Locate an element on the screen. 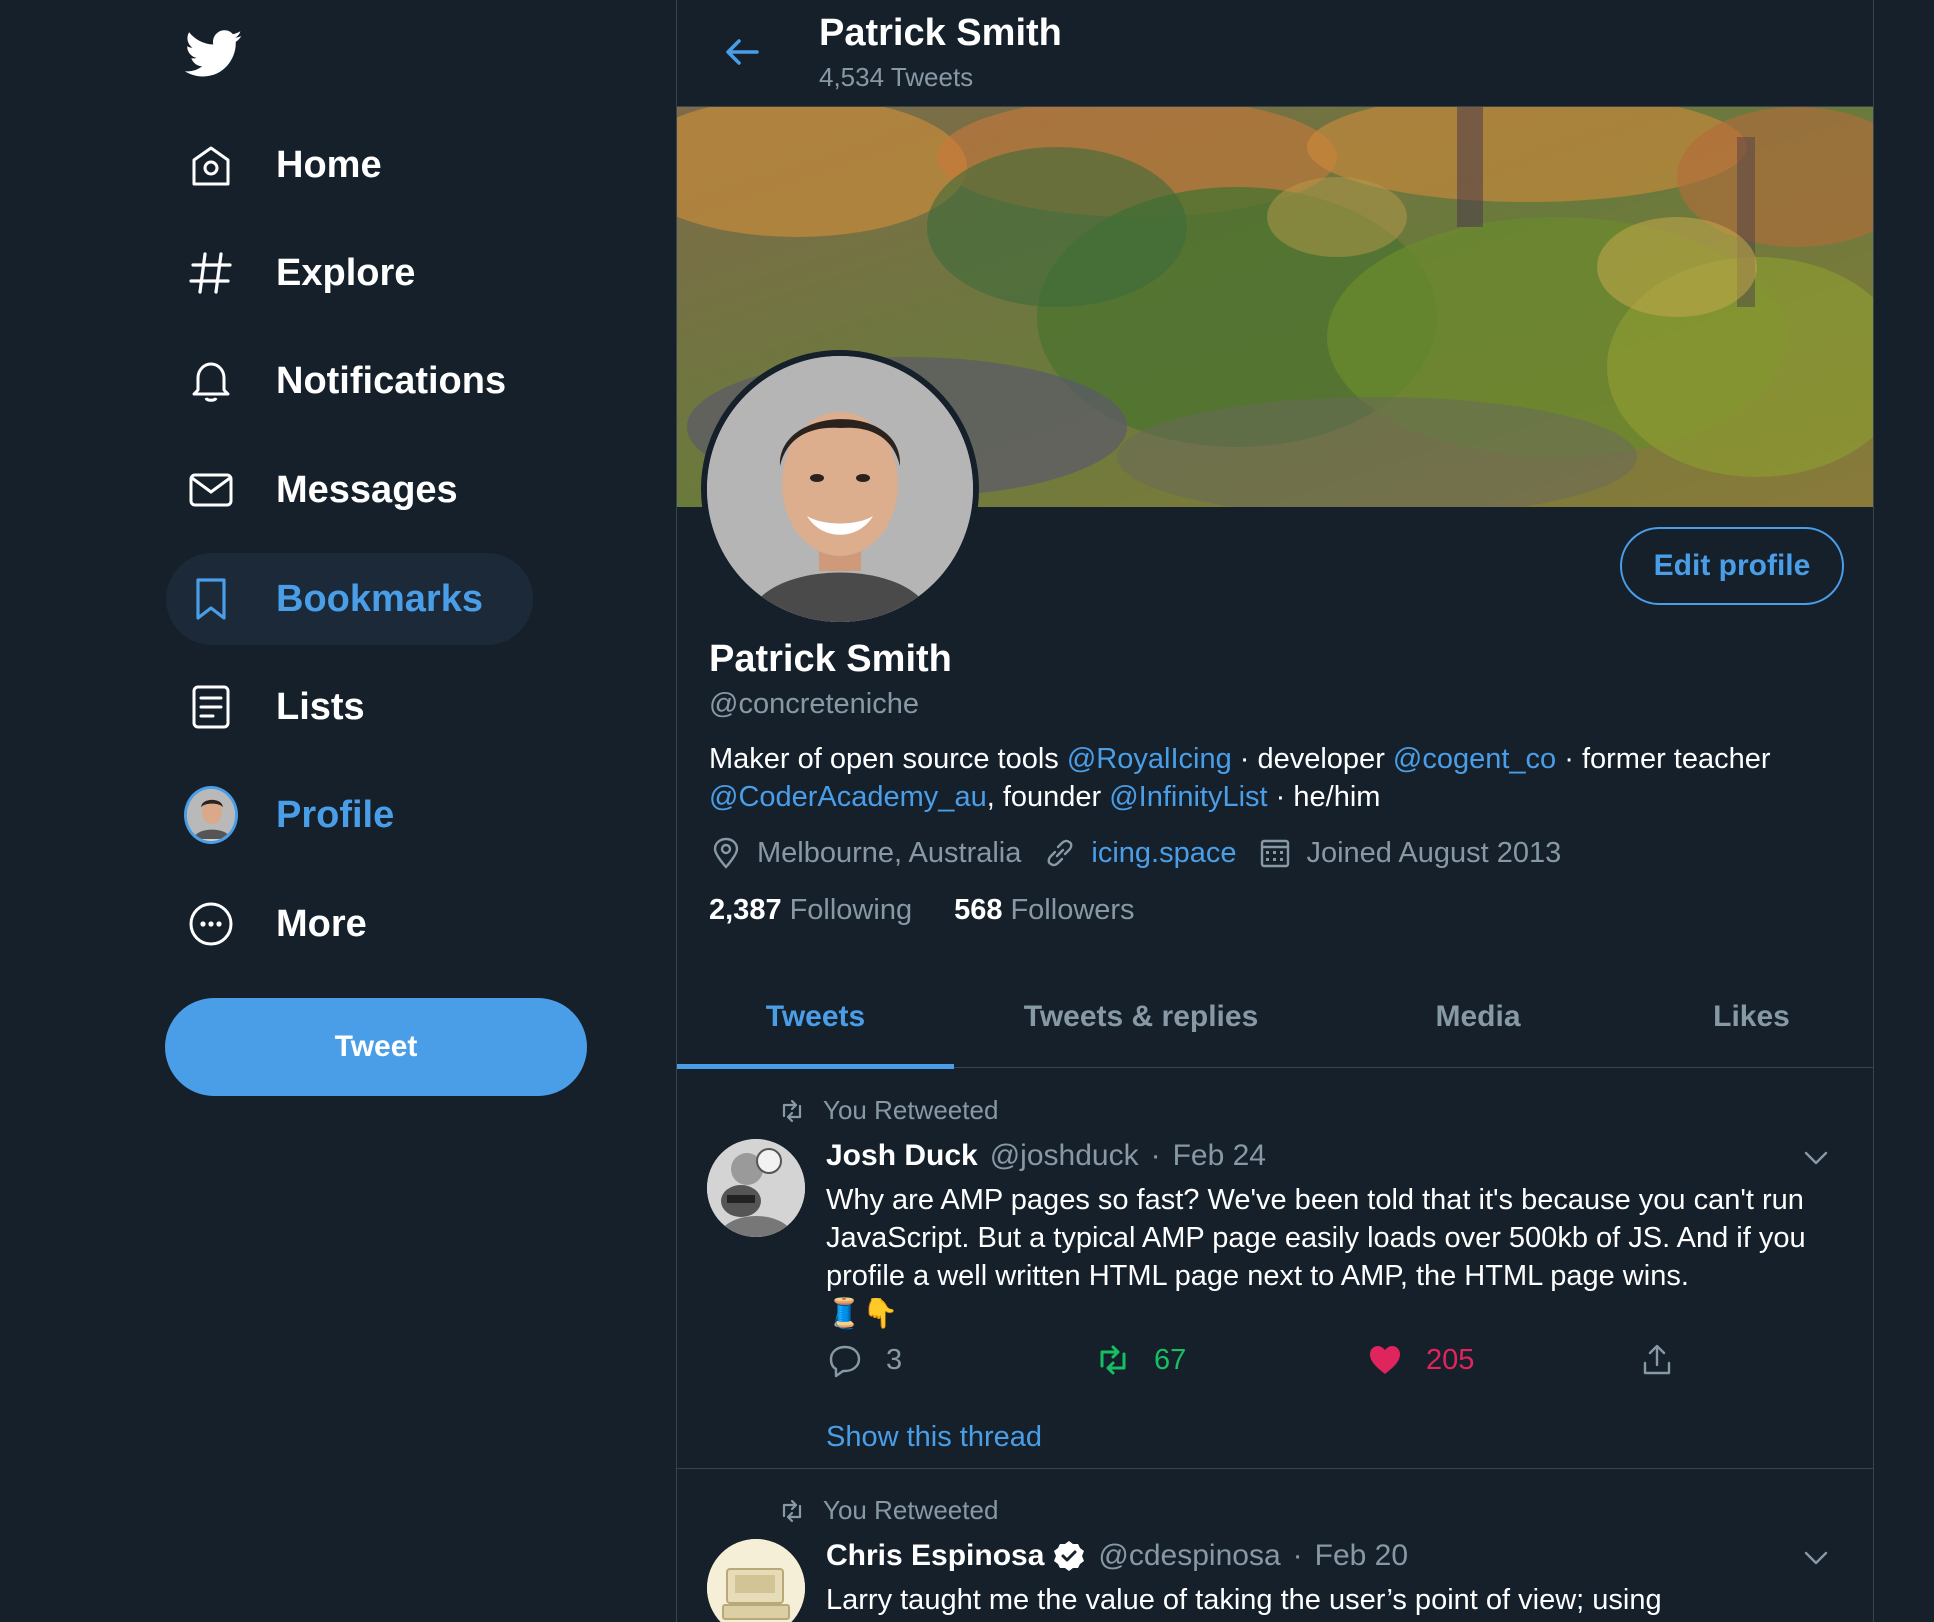 The height and width of the screenshot is (1622, 1934). sidebar-item-home: Home is located at coordinates (299, 165).